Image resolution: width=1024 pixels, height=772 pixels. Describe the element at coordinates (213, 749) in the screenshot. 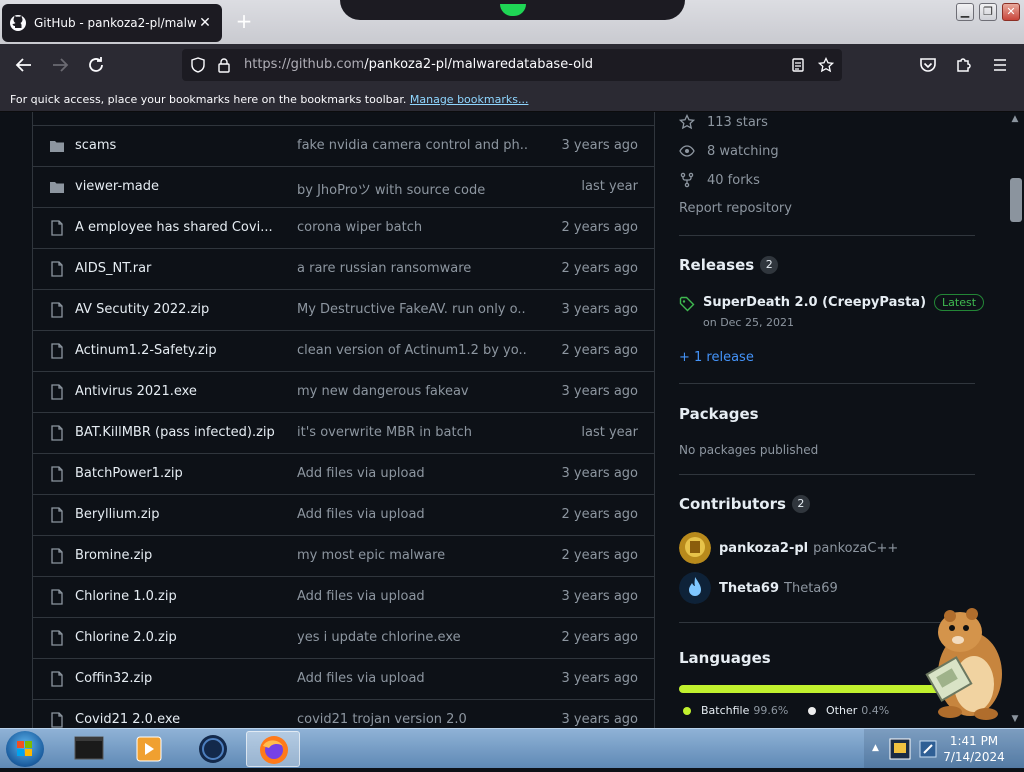

I see `taskbar-item-network` at that location.